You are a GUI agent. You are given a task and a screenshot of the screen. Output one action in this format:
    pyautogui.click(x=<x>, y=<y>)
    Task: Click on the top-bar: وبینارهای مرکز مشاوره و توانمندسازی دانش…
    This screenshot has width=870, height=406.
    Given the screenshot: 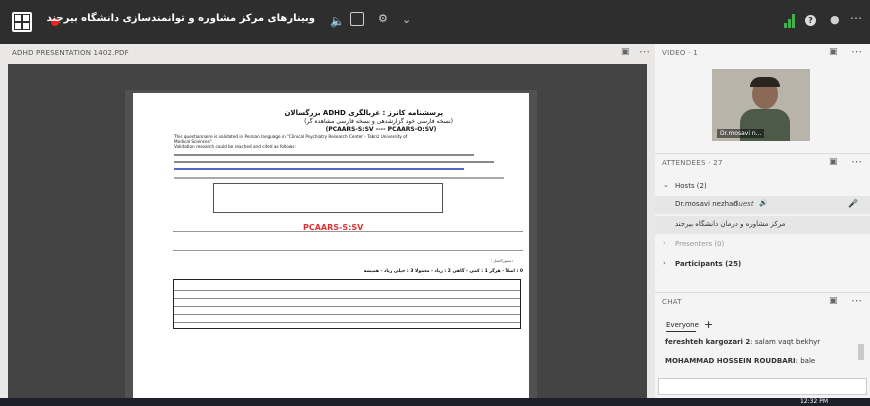 What is the action you would take?
    pyautogui.click(x=435, y=22)
    